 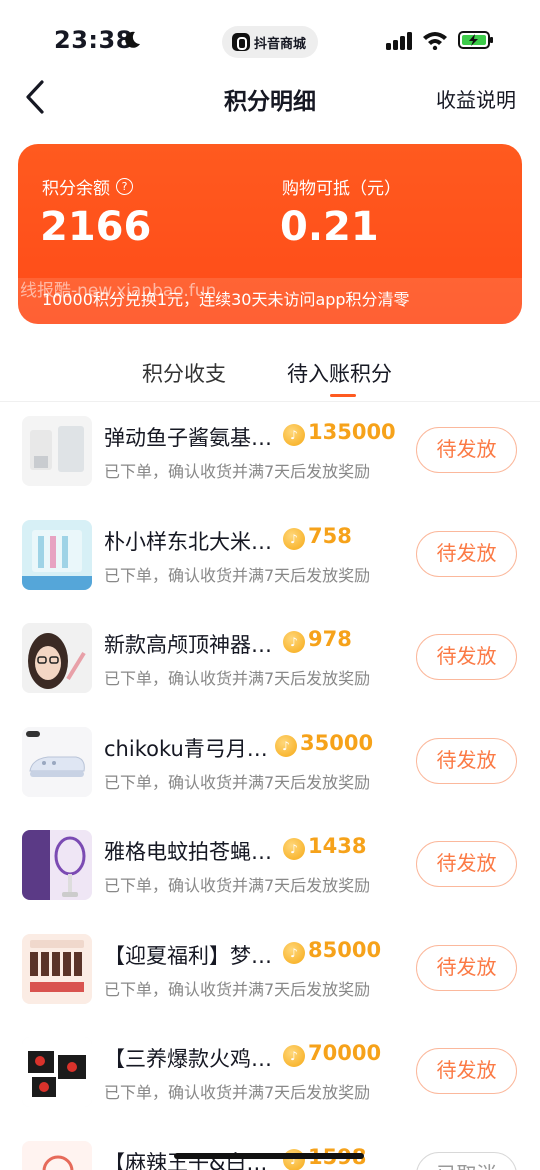 What do you see at coordinates (345, 1053) in the screenshot?
I see `points-value: 70000` at bounding box center [345, 1053].